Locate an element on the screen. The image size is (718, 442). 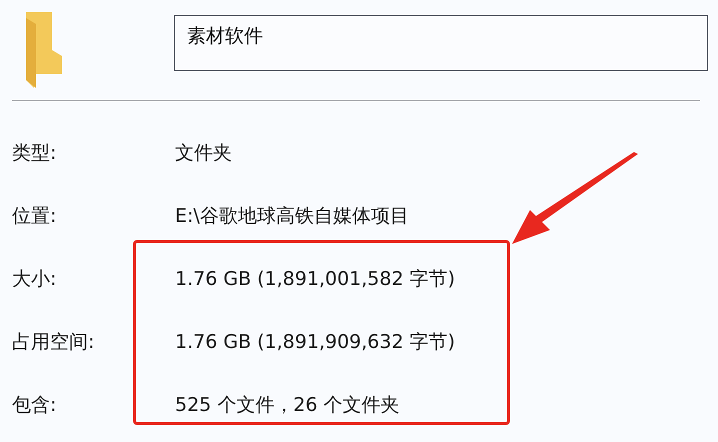
property-label: 类型: is located at coordinates (34, 153).